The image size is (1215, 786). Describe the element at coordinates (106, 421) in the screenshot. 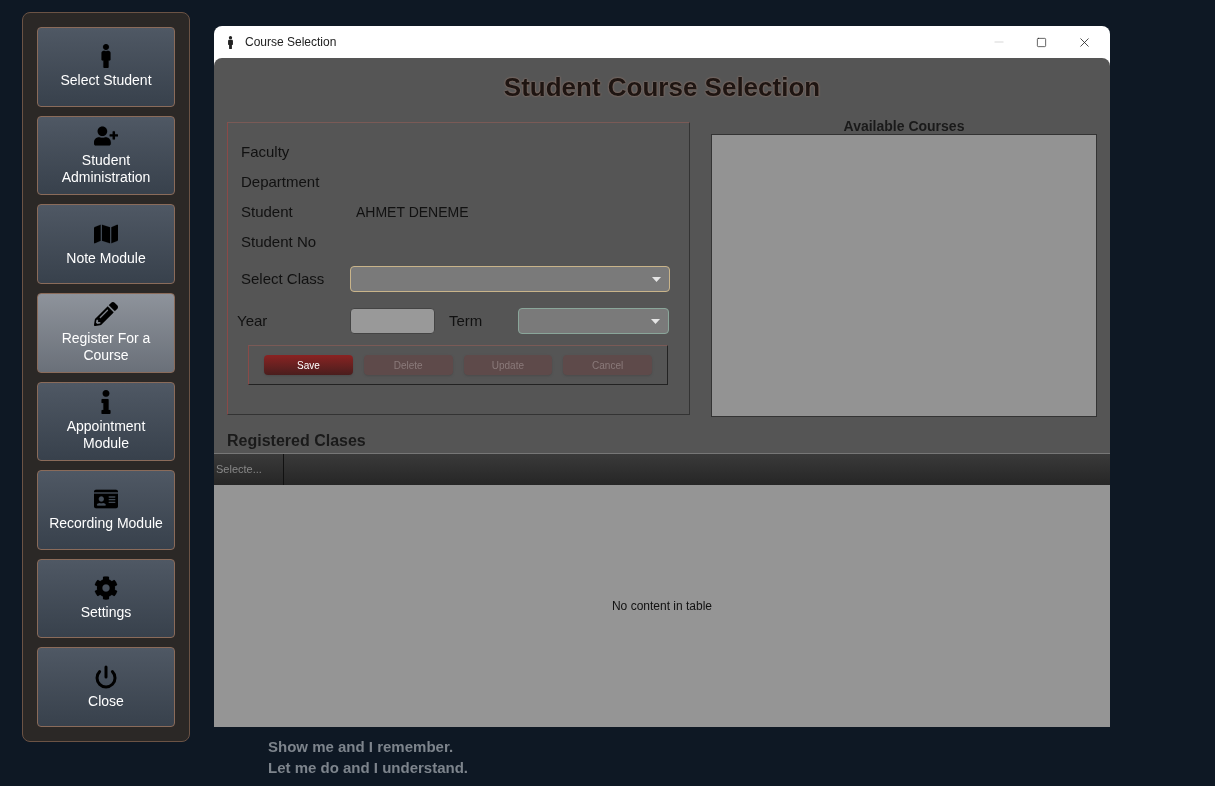

I see `sidebar-button: Appointment Module` at that location.